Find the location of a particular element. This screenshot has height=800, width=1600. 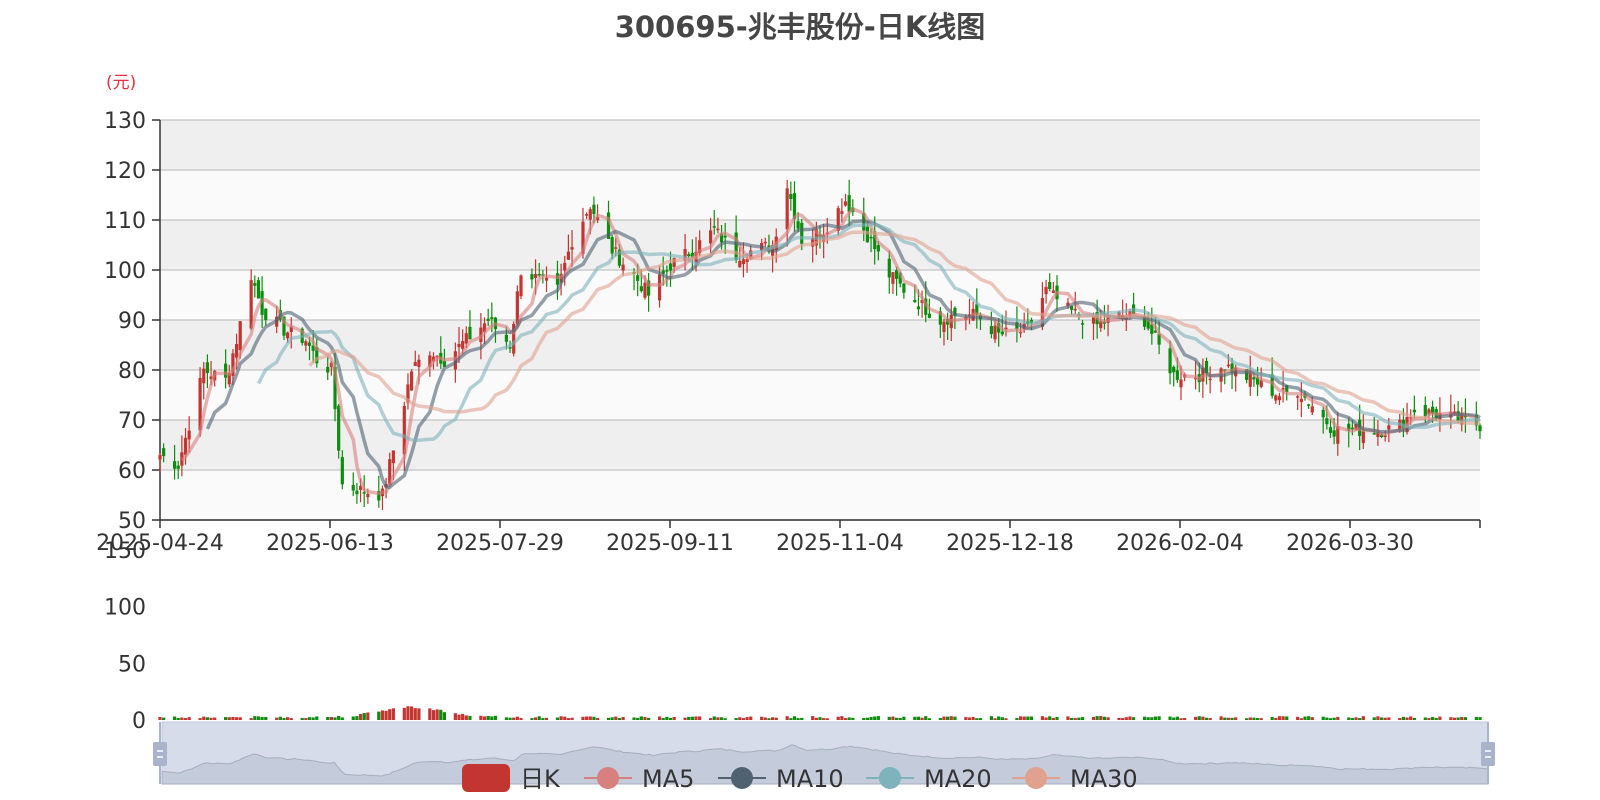

legend-label: MA10 is located at coordinates (810, 779).